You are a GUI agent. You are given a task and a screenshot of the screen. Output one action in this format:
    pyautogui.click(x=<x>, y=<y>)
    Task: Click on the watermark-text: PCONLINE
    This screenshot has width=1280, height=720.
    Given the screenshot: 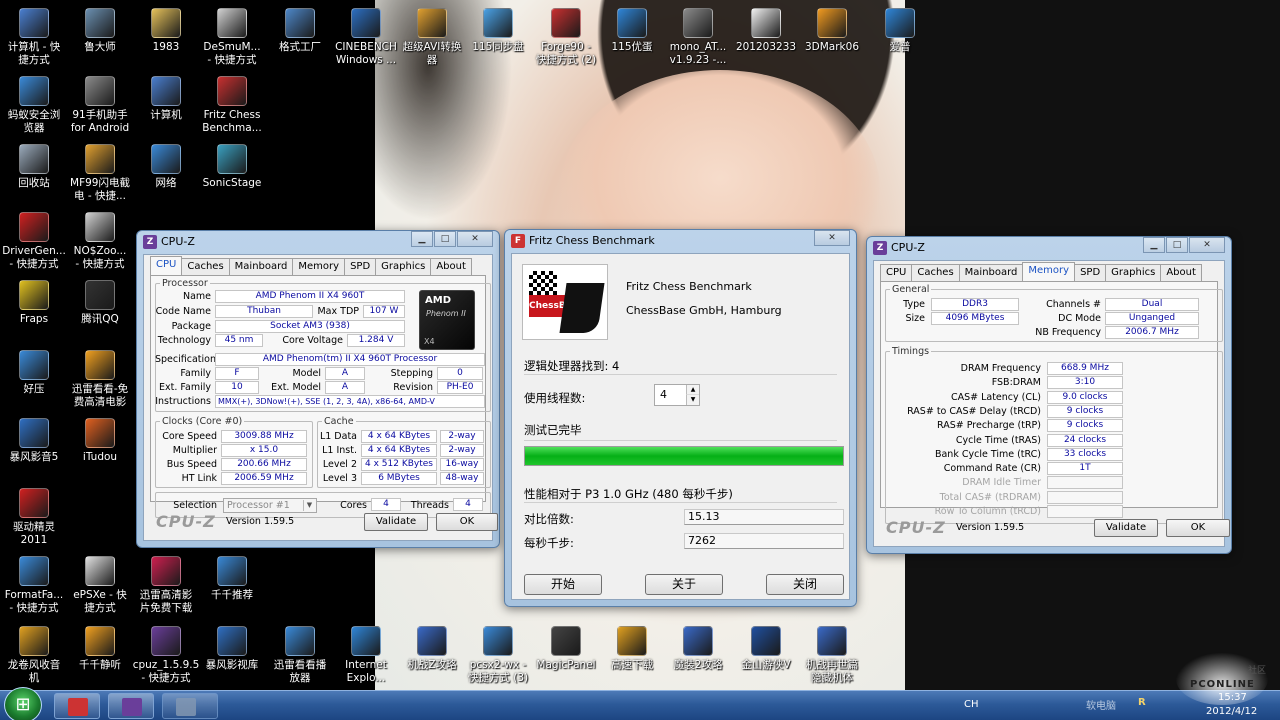 What is the action you would take?
    pyautogui.click(x=1222, y=684)
    